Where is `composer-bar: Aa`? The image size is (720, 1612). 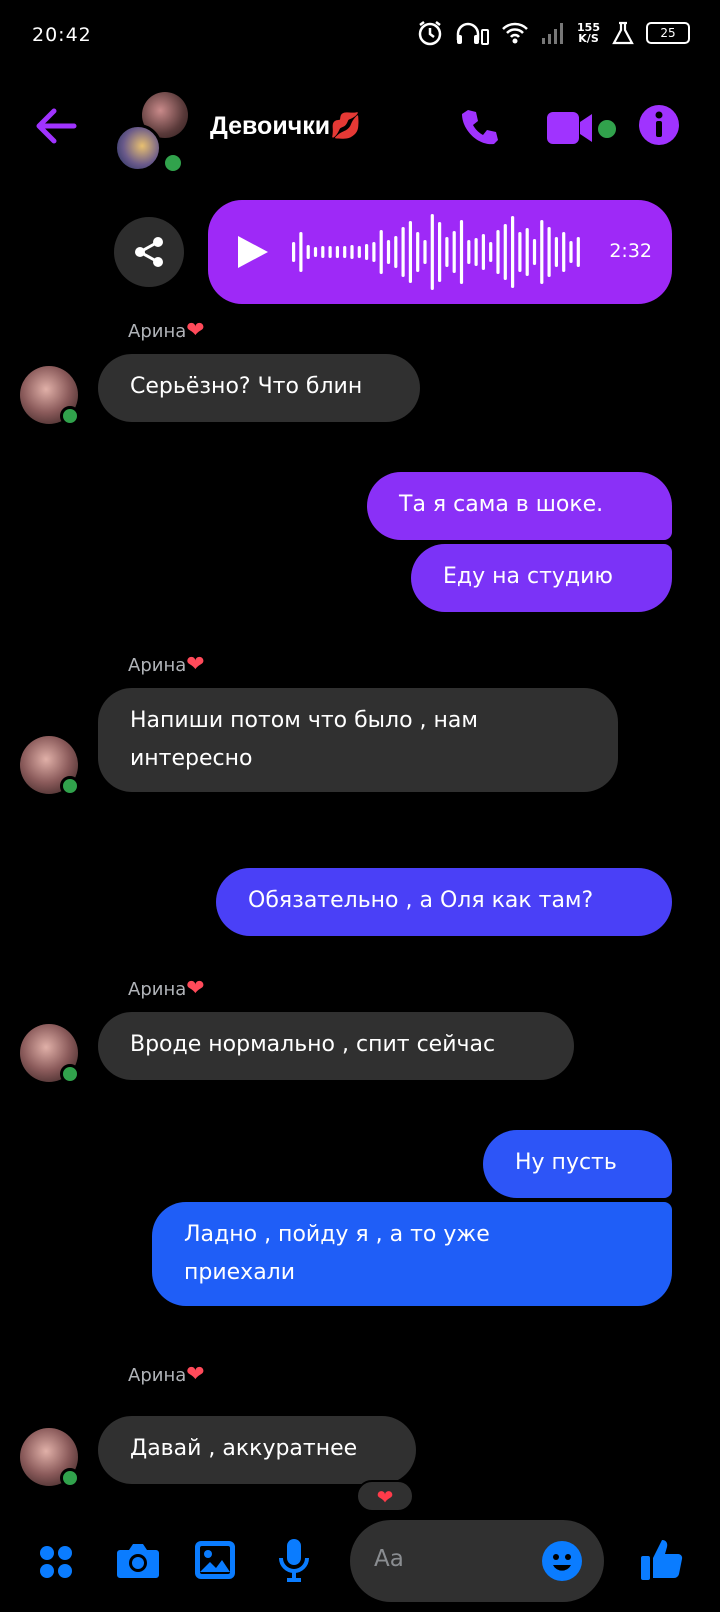
composer-bar: Aa is located at coordinates (360, 1566).